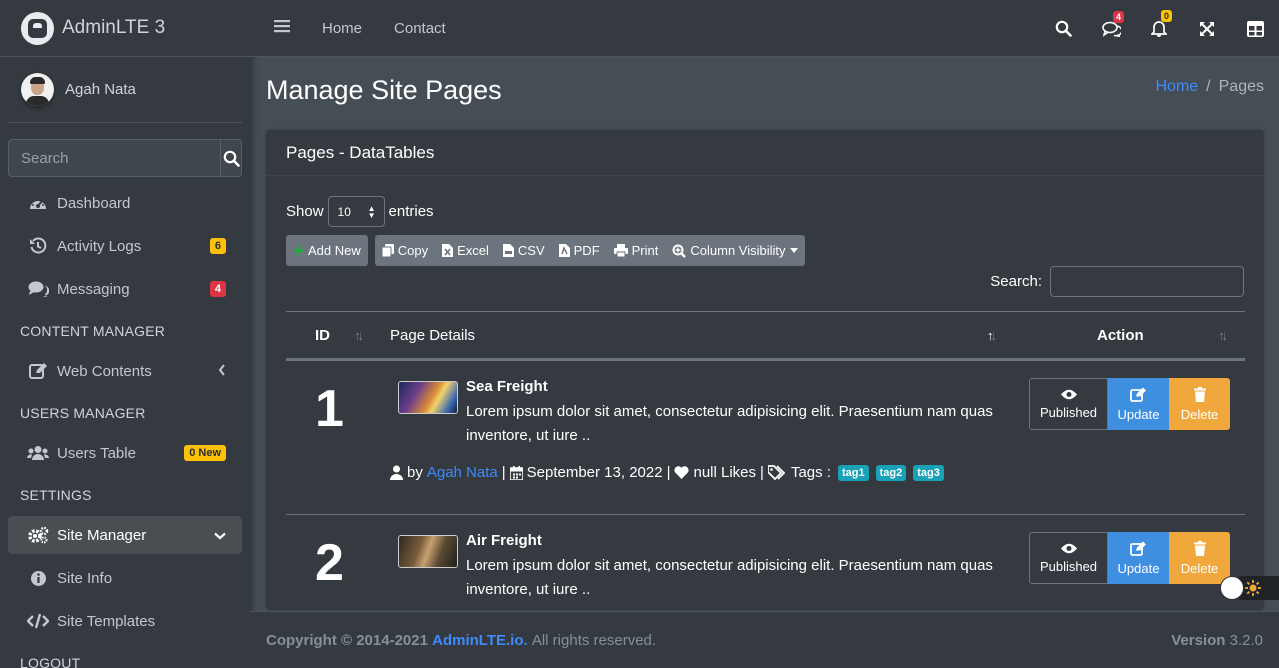 The height and width of the screenshot is (668, 1279). I want to click on avatar, so click(37, 89).